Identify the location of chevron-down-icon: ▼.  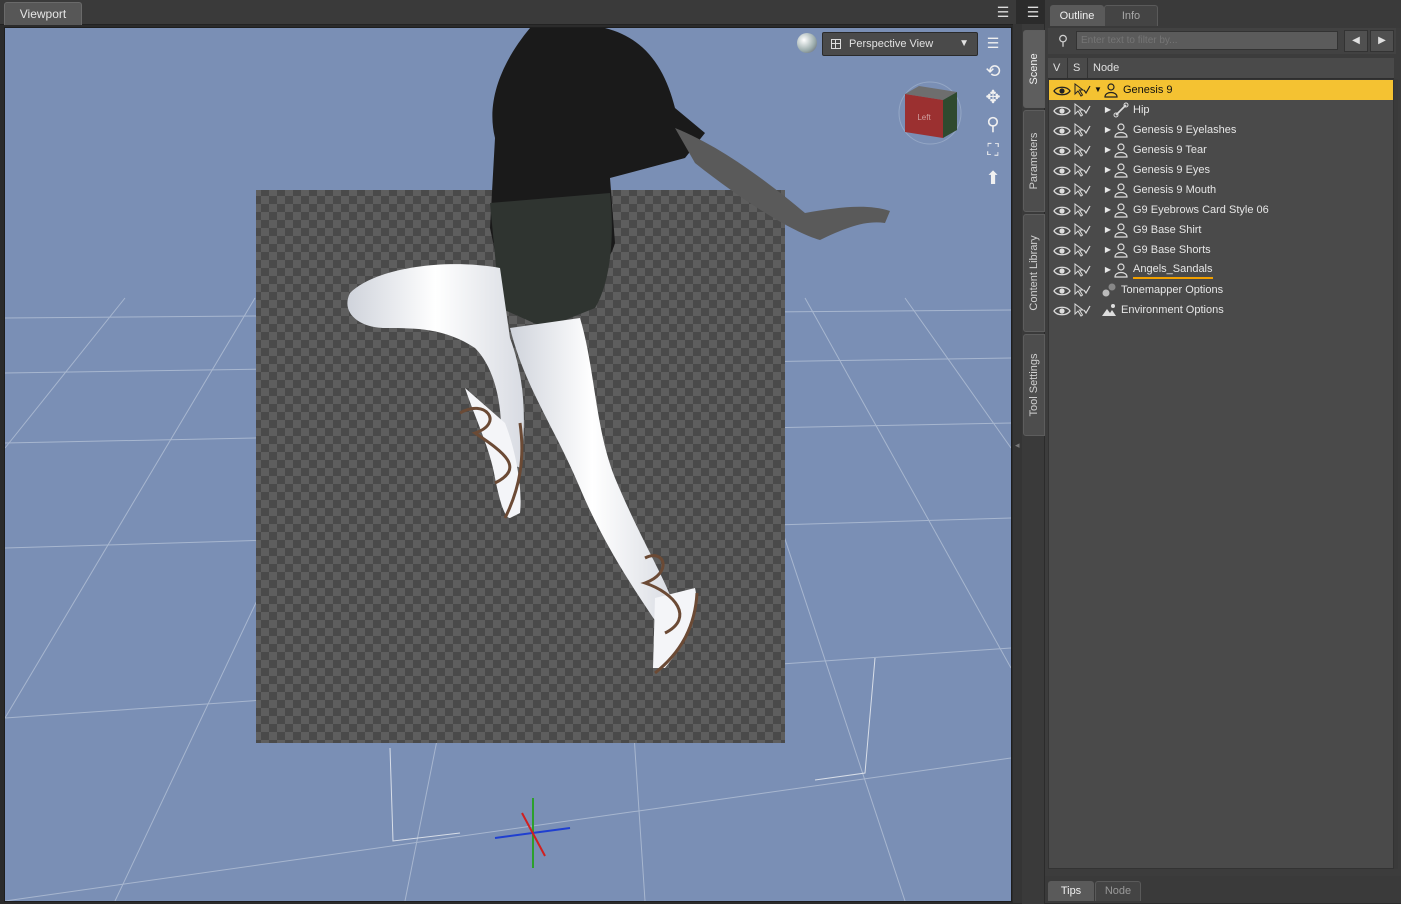
(964, 43).